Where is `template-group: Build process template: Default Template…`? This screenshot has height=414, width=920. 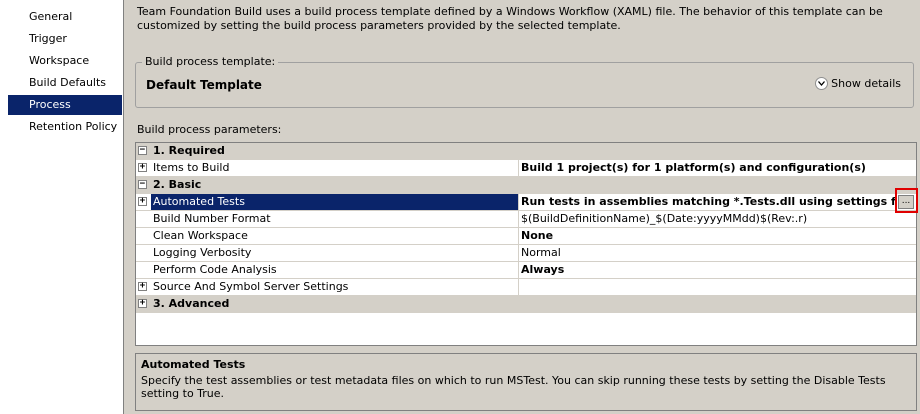
template-group: Build process template: Default Template… is located at coordinates (524, 81).